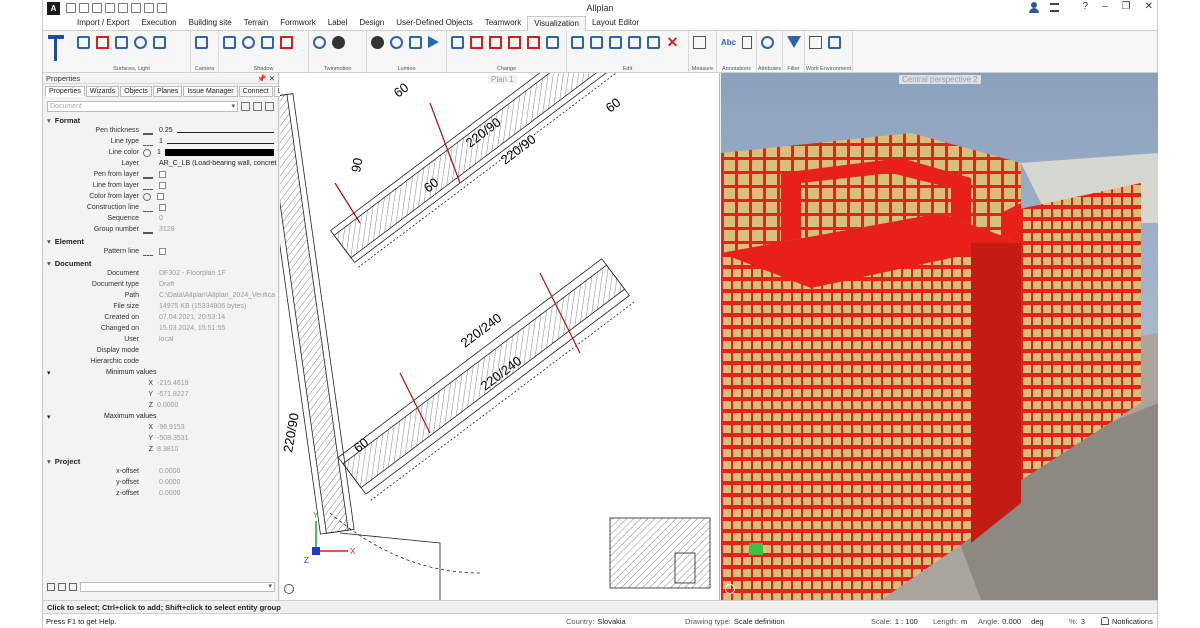 The image size is (1200, 628). I want to click on livesync-icon, so click(396, 42).